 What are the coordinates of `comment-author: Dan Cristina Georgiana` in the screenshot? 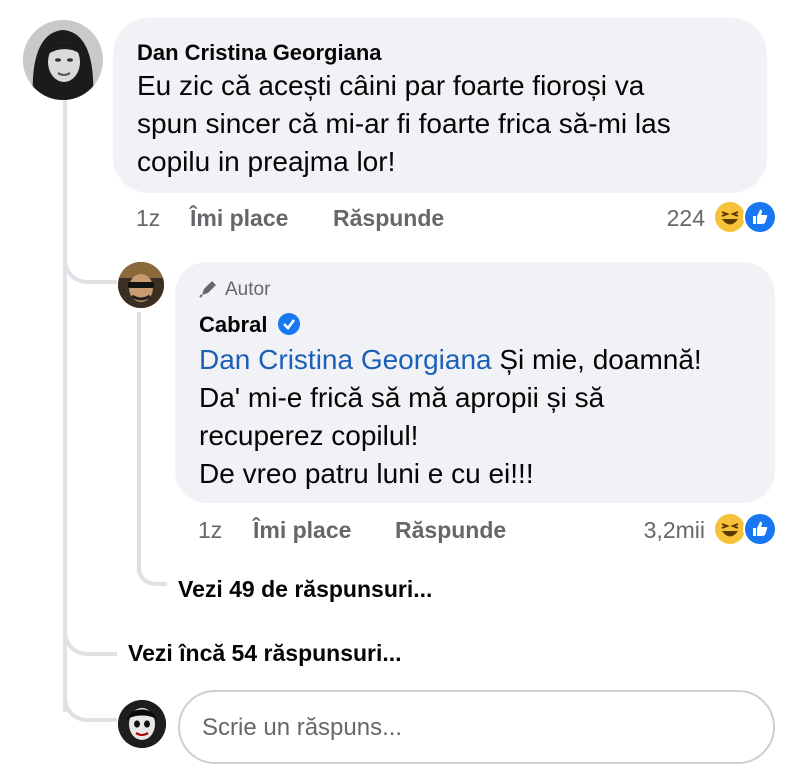 It's located at (259, 53).